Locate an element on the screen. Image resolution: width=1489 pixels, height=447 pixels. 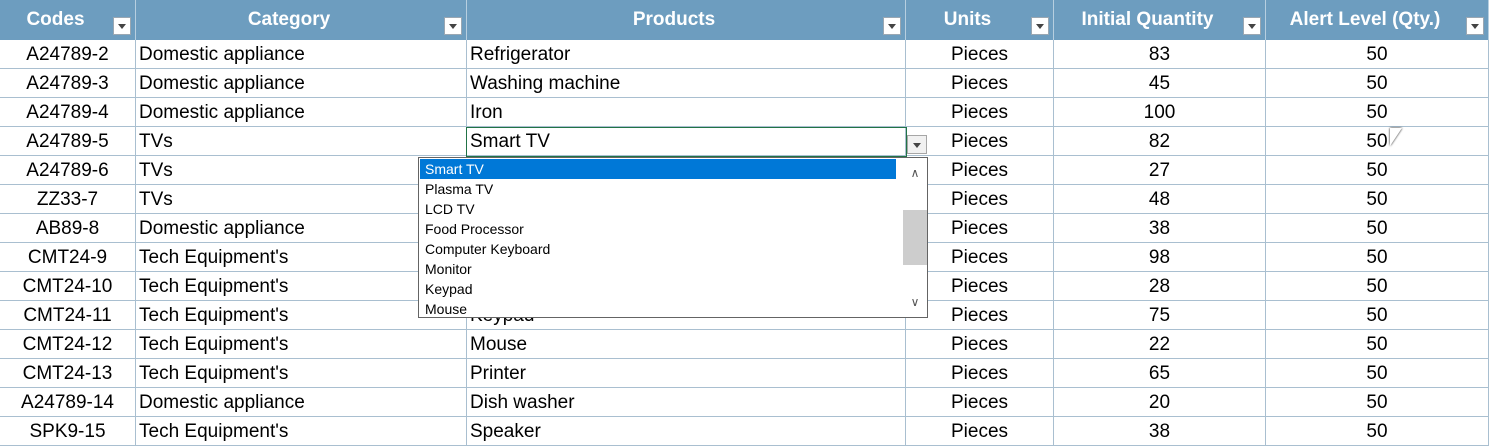
cell-product: Dish washer is located at coordinates (686, 402).